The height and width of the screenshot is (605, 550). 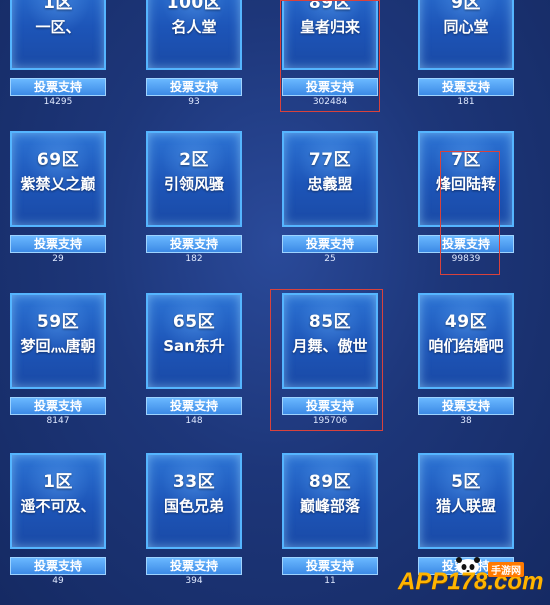 What do you see at coordinates (194, 27) in the screenshot?
I see `guild-name: 名人堂` at bounding box center [194, 27].